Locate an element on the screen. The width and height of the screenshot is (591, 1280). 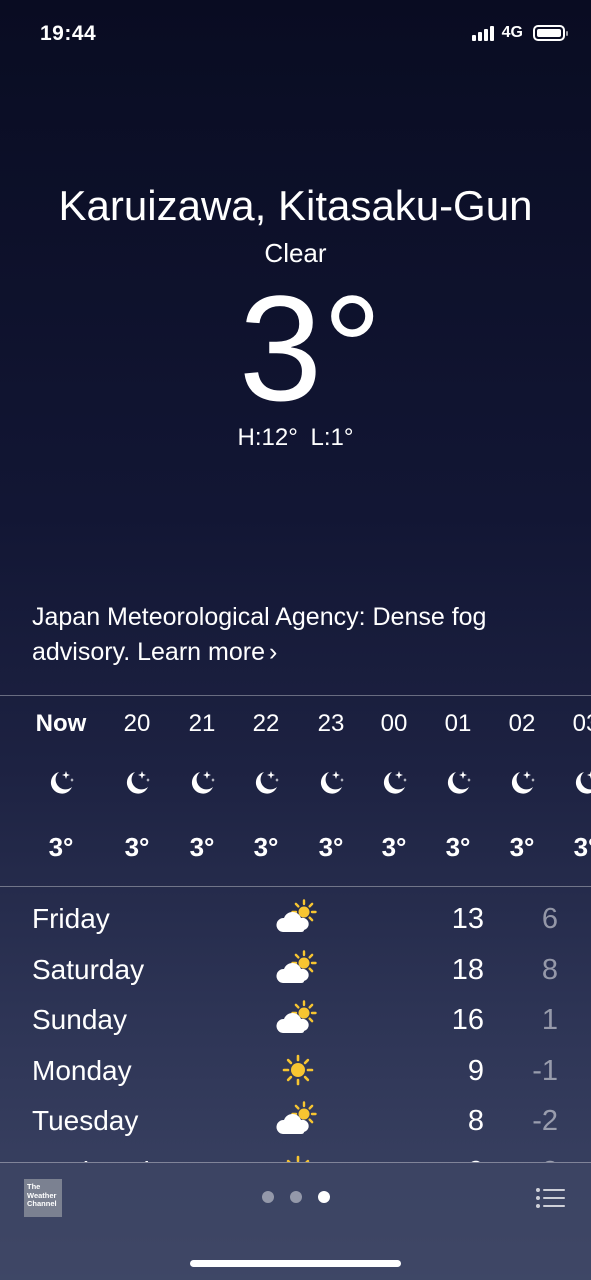
status-time: 19:44 is located at coordinates (68, 33).